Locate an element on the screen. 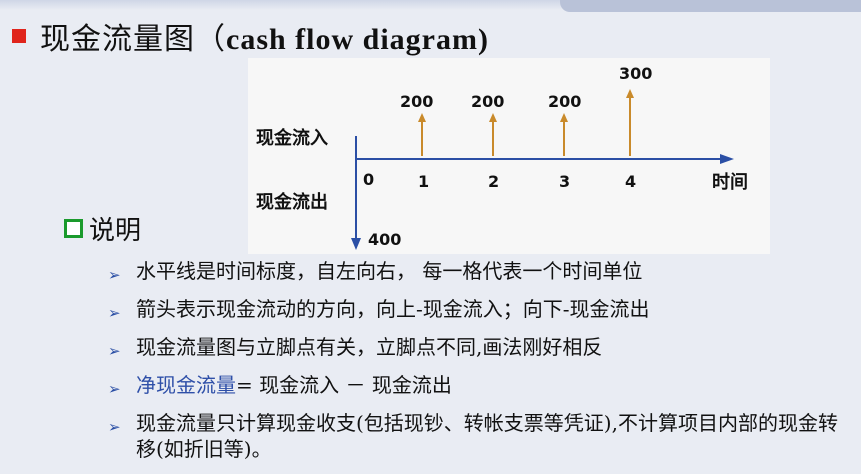 This screenshot has width=861, height=474. inflow-label: 现金流入 is located at coordinates (292, 138).